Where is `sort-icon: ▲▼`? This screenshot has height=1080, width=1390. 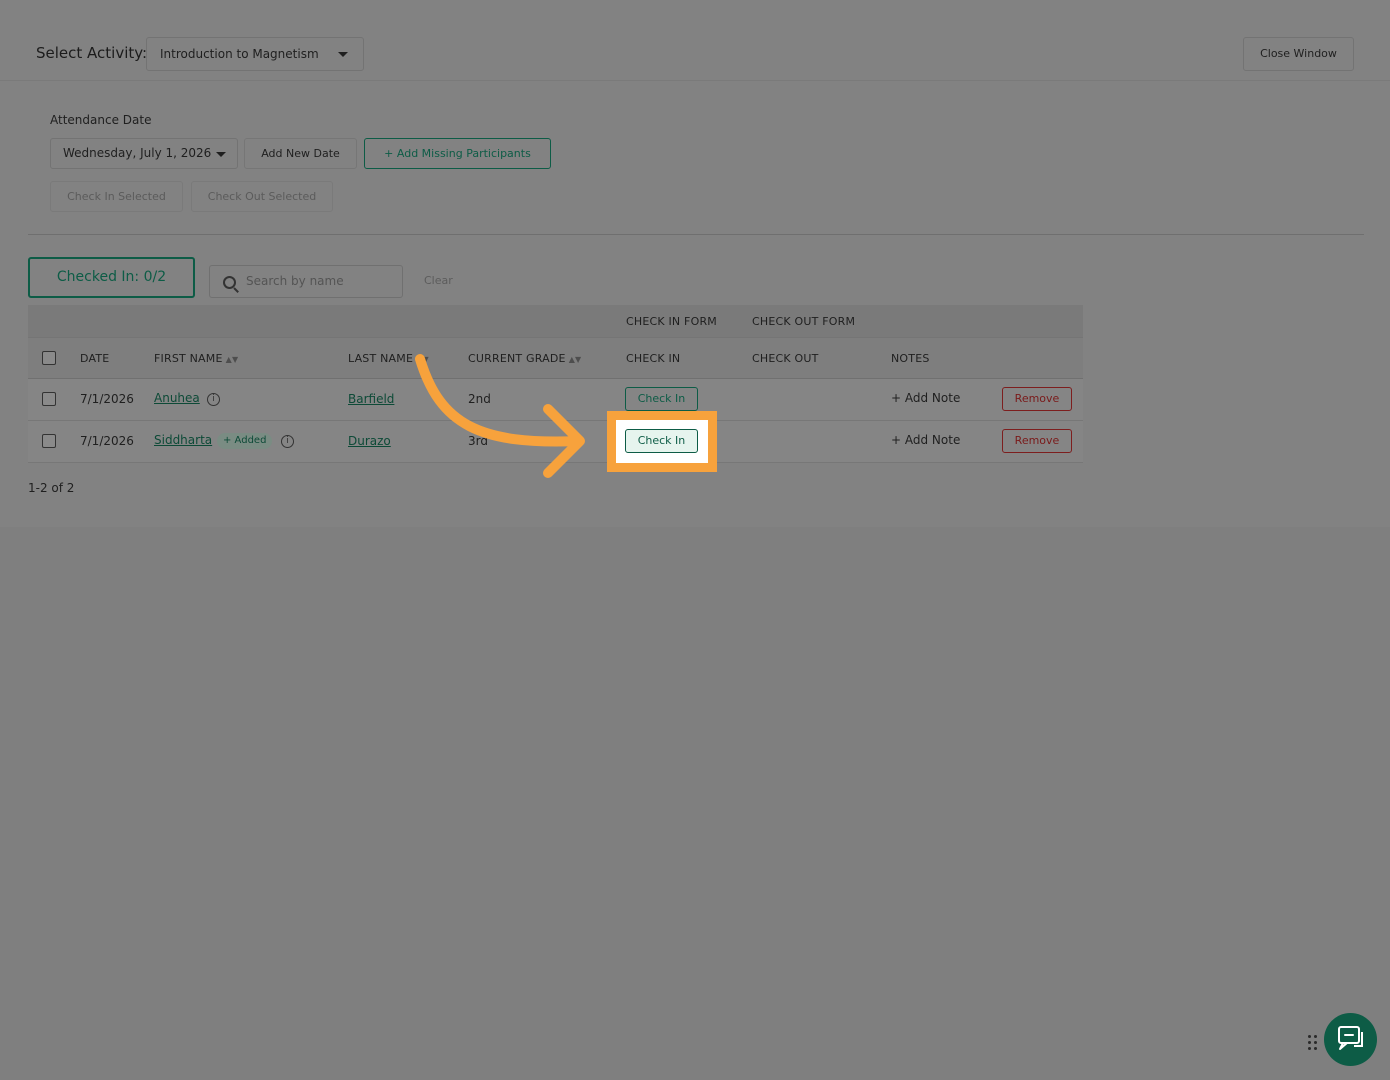 sort-icon: ▲▼ is located at coordinates (232, 359).